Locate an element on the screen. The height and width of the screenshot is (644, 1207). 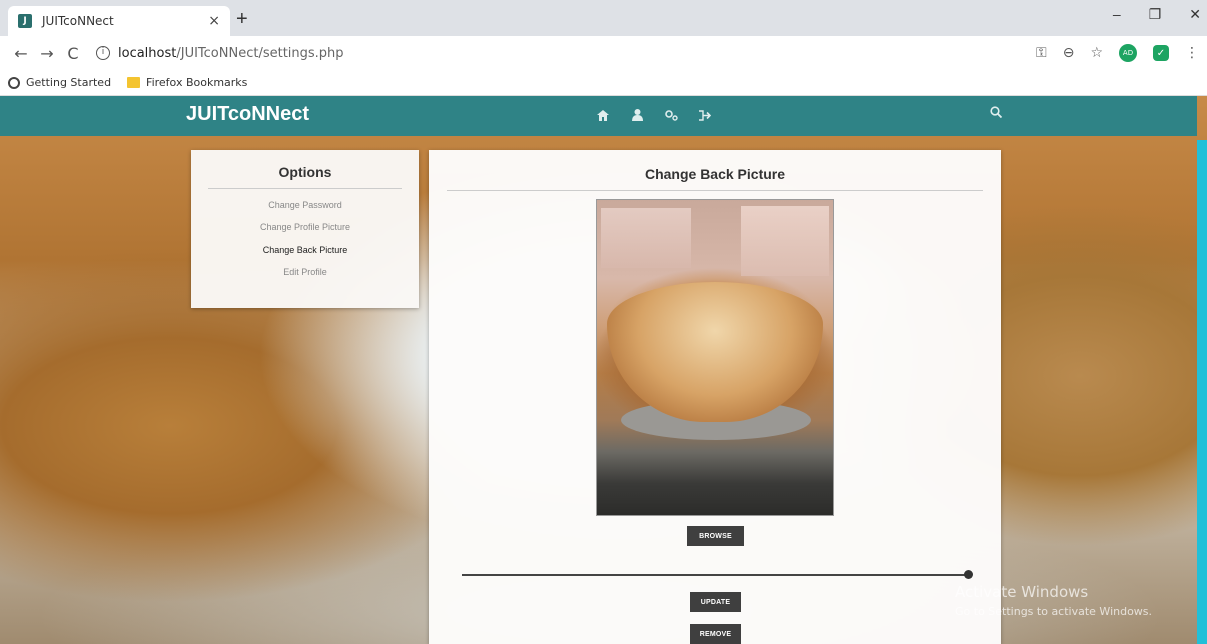
address-bar: i localhost/JUITcoNNect/settings.php is located at coordinates (220, 53).